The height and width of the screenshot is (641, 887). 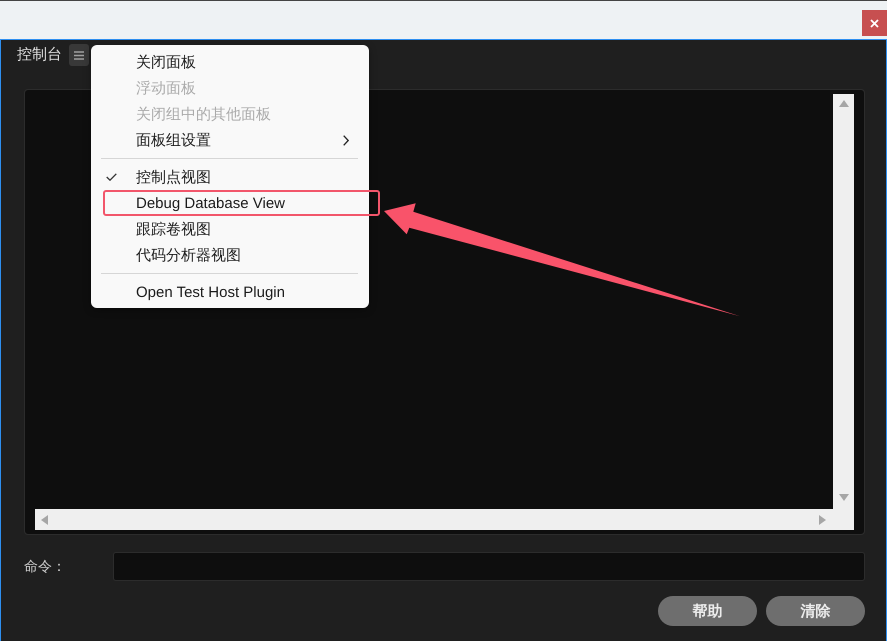 I want to click on menu-item: Open Test Host Plugin, so click(x=237, y=292).